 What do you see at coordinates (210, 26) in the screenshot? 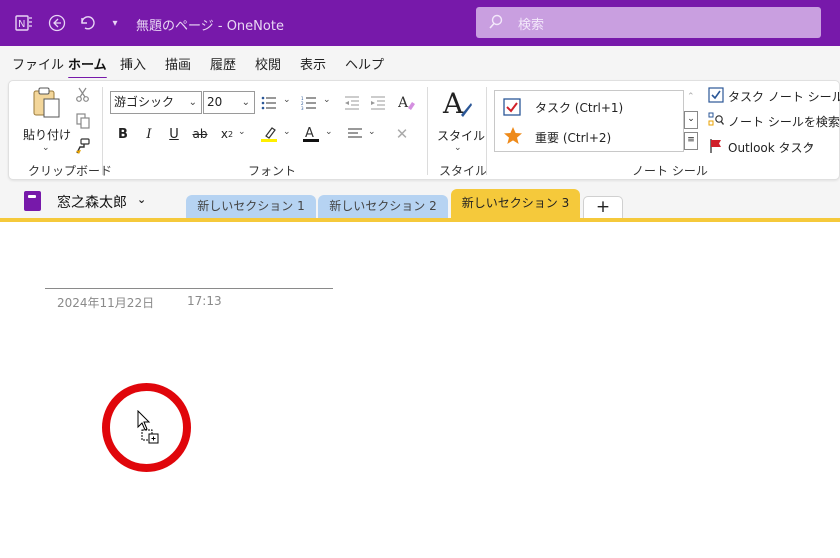
I see `window-title: 無題のページ - OneNote` at bounding box center [210, 26].